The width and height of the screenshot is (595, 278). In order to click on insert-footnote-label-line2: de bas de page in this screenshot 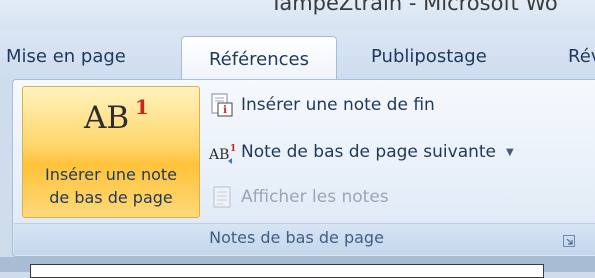, I will do `click(111, 197)`.